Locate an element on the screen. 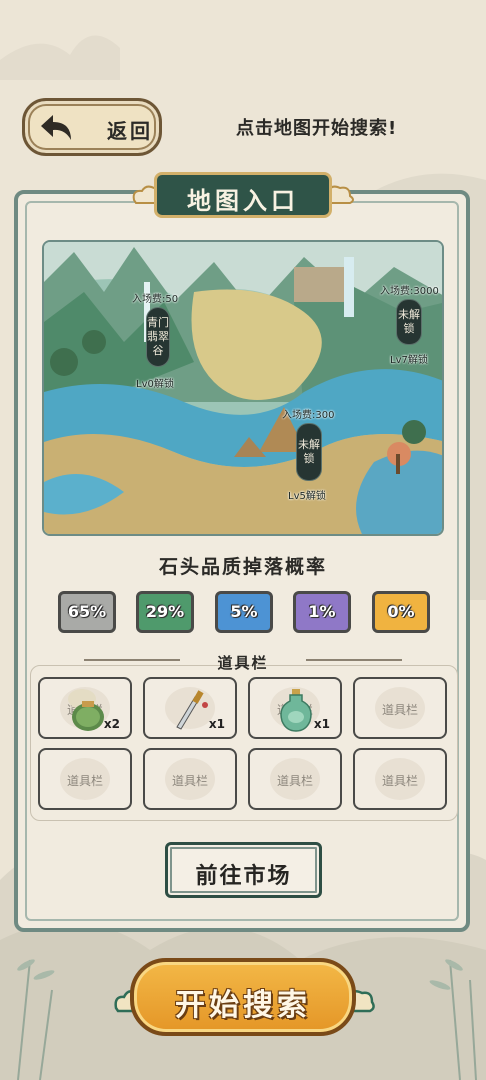  dagger-icon is located at coordinates (192, 710).